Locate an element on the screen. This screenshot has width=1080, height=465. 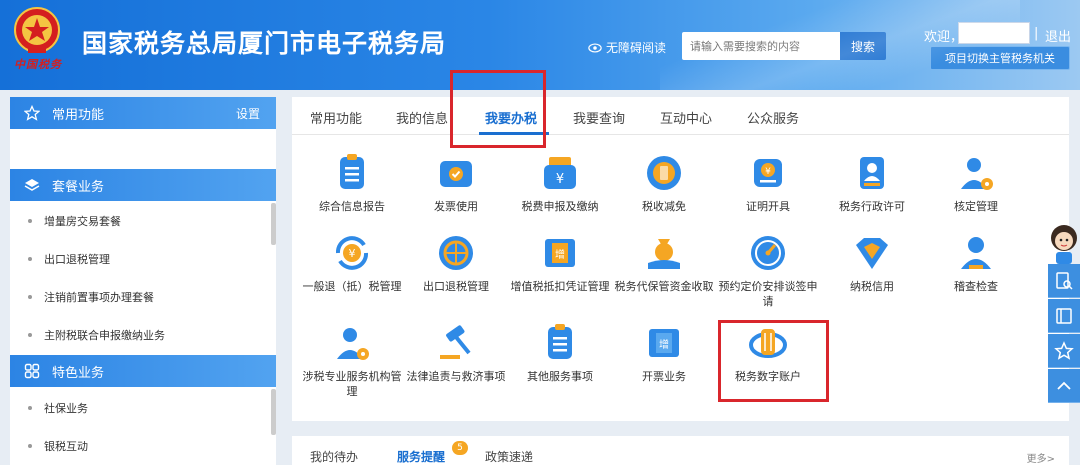
assistant-avatar-icon is located at coordinates (1064, 243).